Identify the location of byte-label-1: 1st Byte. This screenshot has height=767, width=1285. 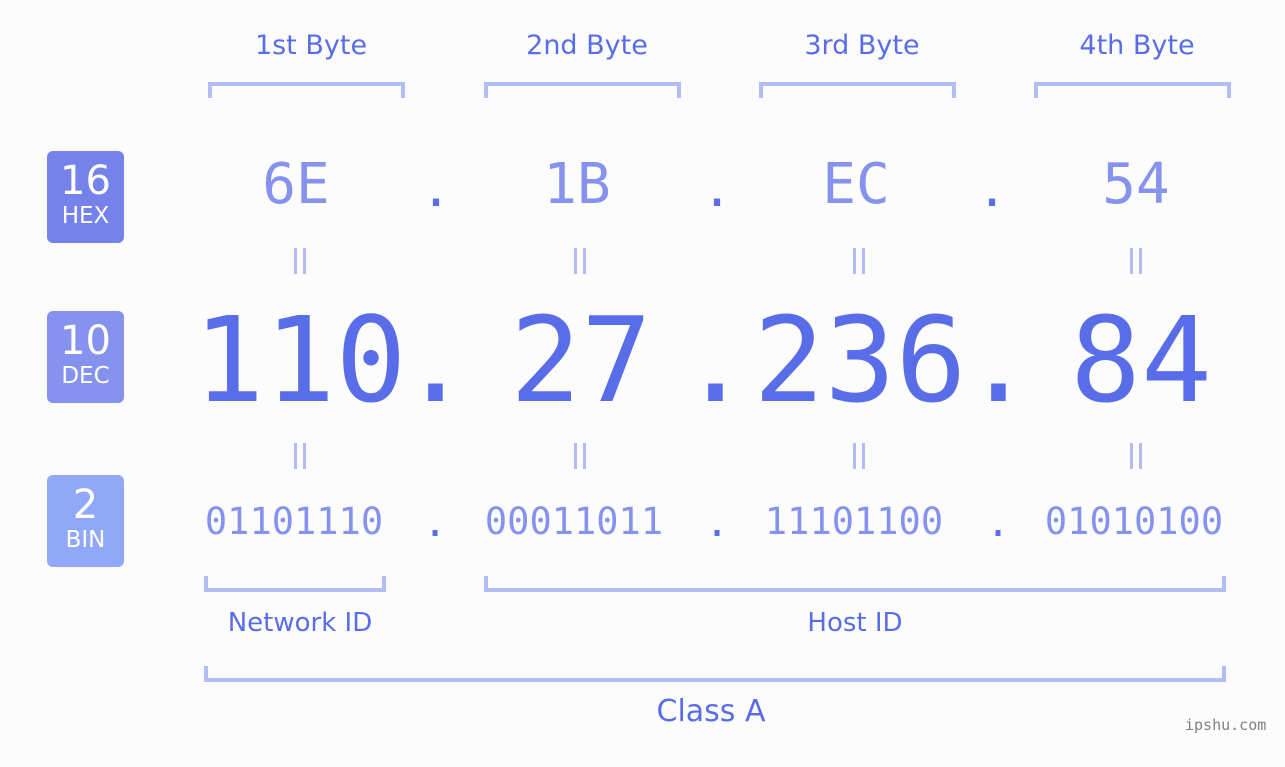
(311, 45).